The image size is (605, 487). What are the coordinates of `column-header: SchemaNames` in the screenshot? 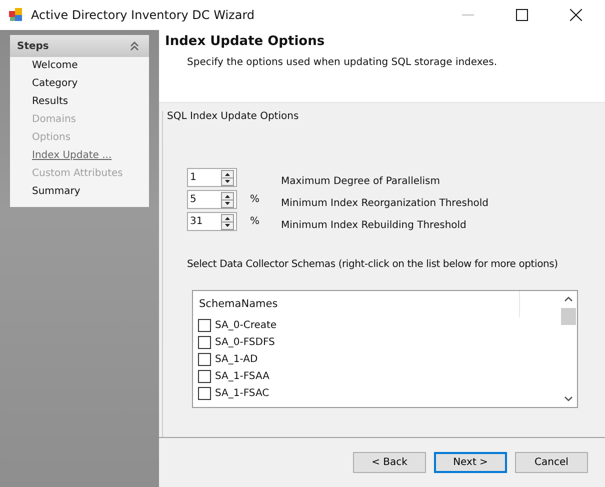 It's located at (238, 304).